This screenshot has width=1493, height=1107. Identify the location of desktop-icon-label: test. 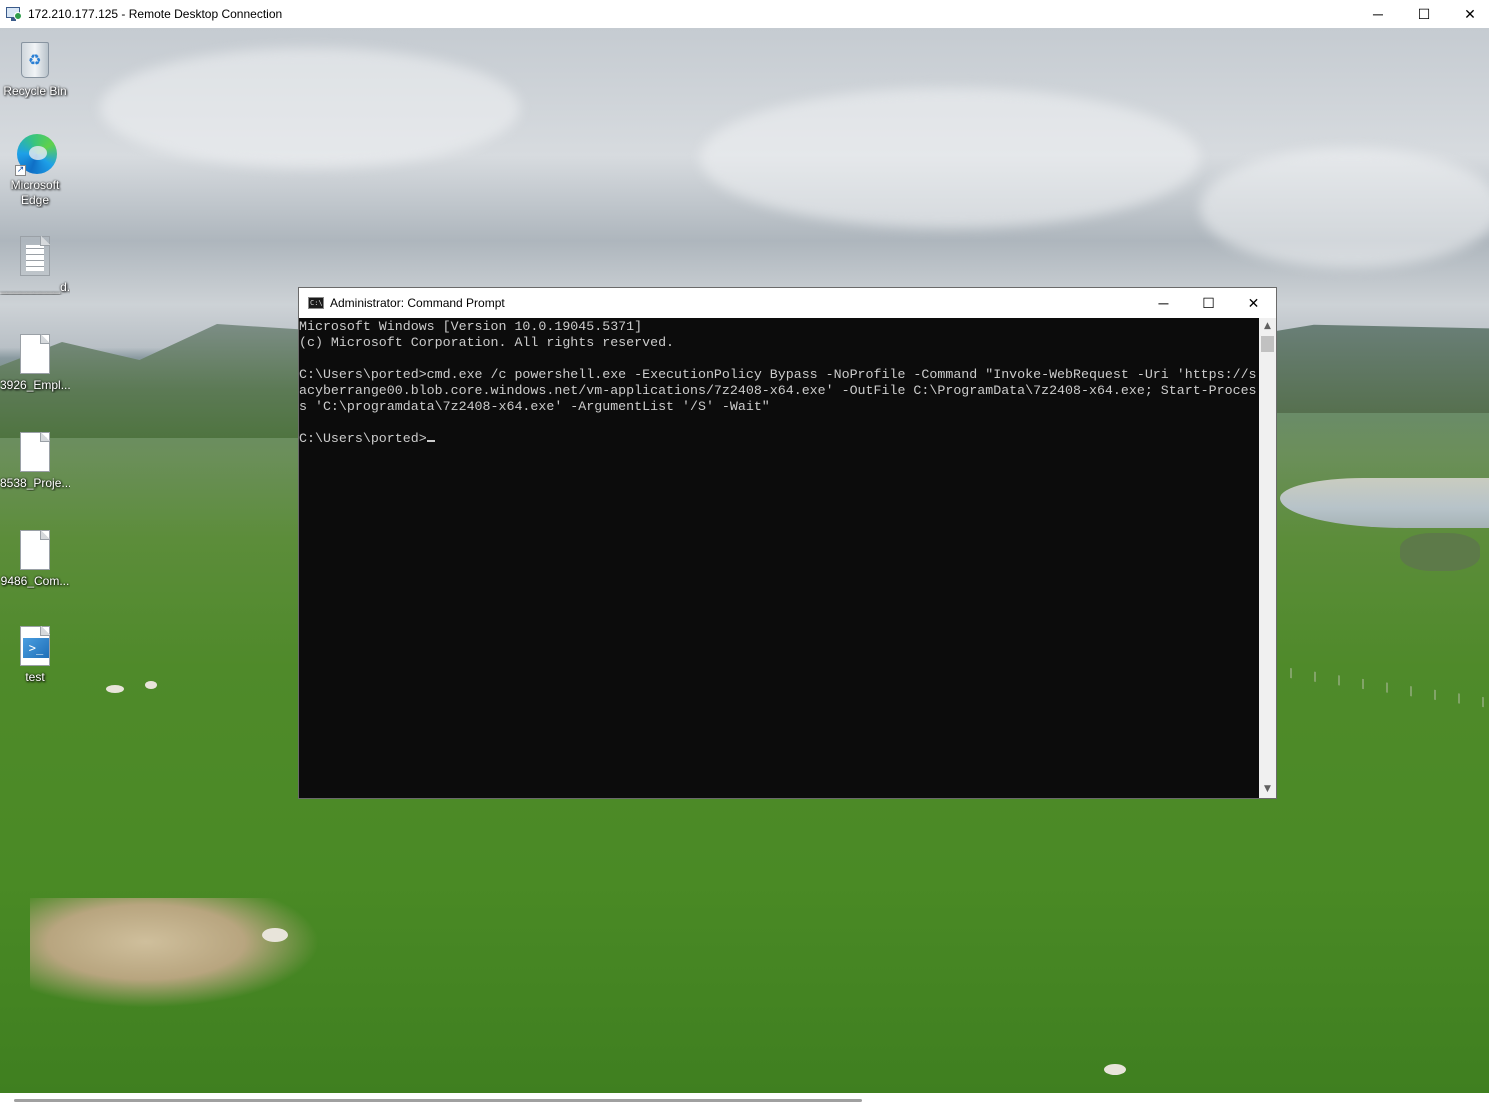
(35, 677).